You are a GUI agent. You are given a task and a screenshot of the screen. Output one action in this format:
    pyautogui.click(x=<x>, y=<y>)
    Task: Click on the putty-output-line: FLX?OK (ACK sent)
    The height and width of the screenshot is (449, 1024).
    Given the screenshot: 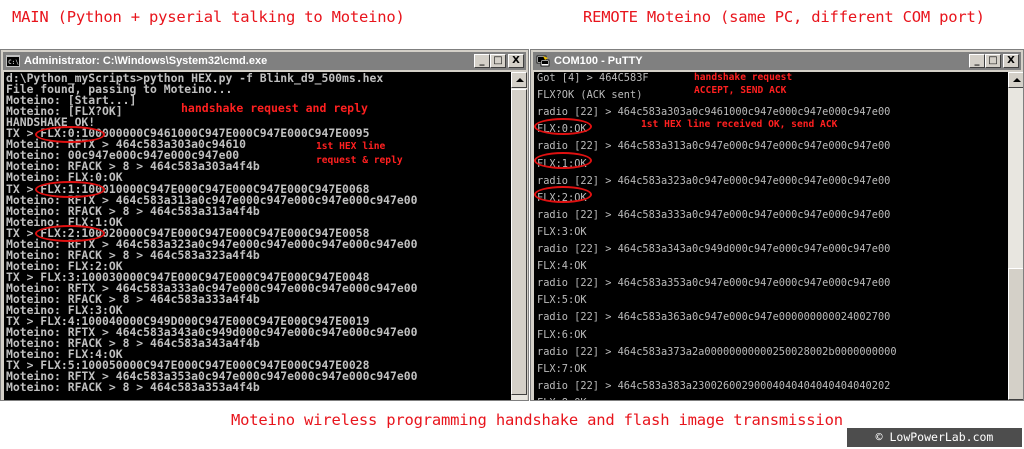 What is the action you would take?
    pyautogui.click(x=590, y=95)
    